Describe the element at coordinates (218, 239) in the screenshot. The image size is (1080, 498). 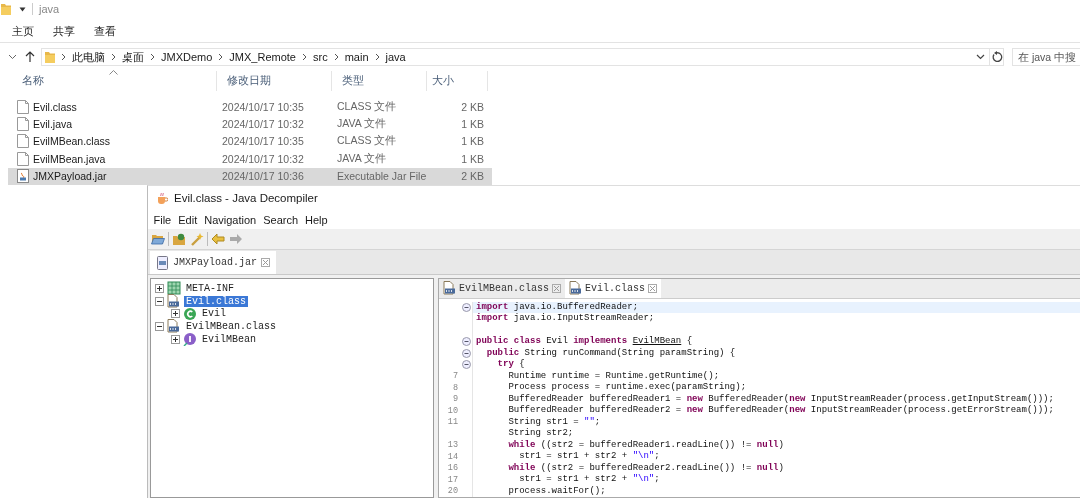
I see `back-arrow-icon` at that location.